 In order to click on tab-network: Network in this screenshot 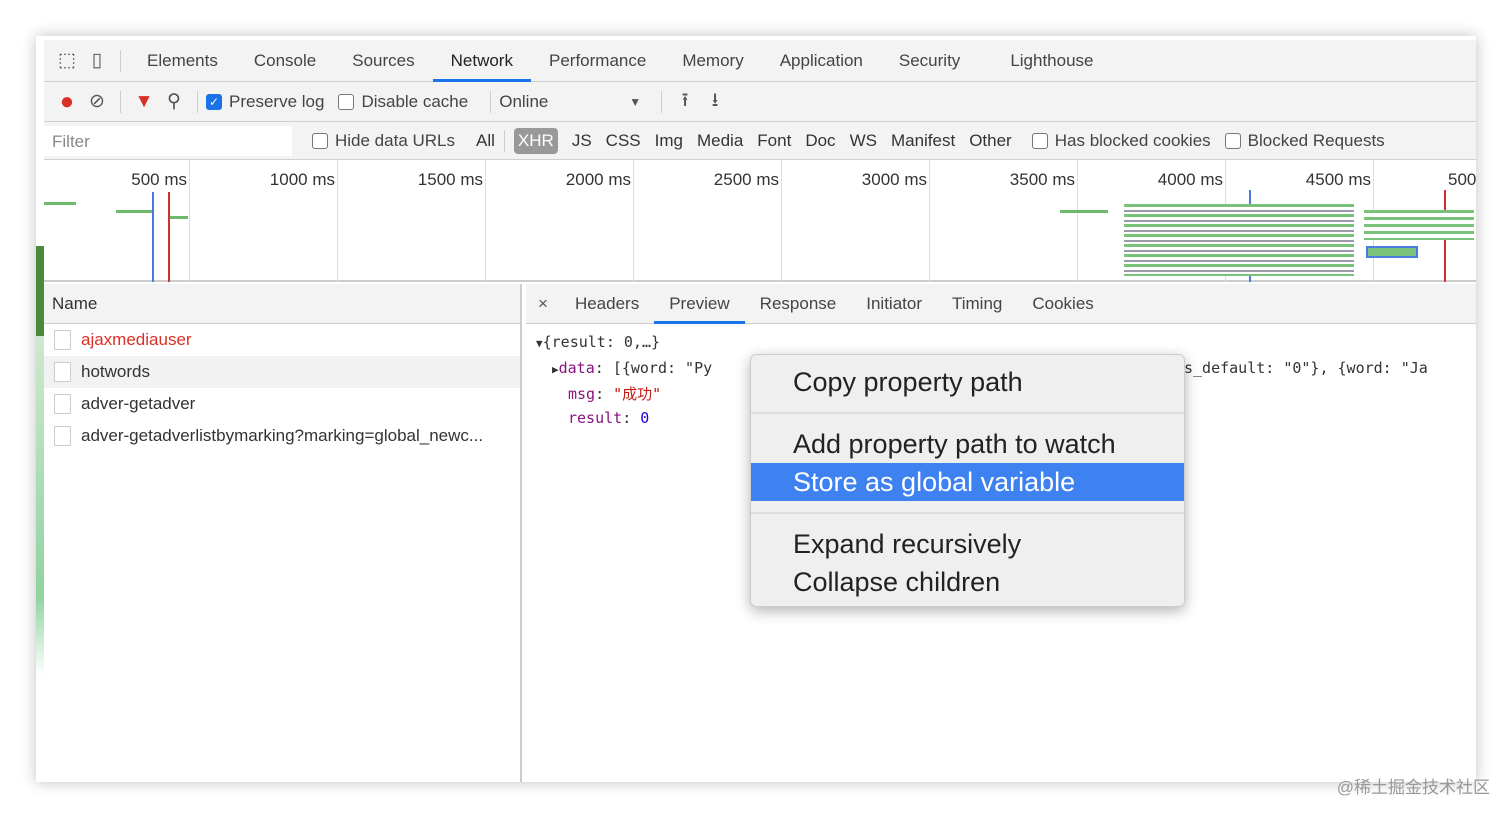, I will do `click(481, 61)`.